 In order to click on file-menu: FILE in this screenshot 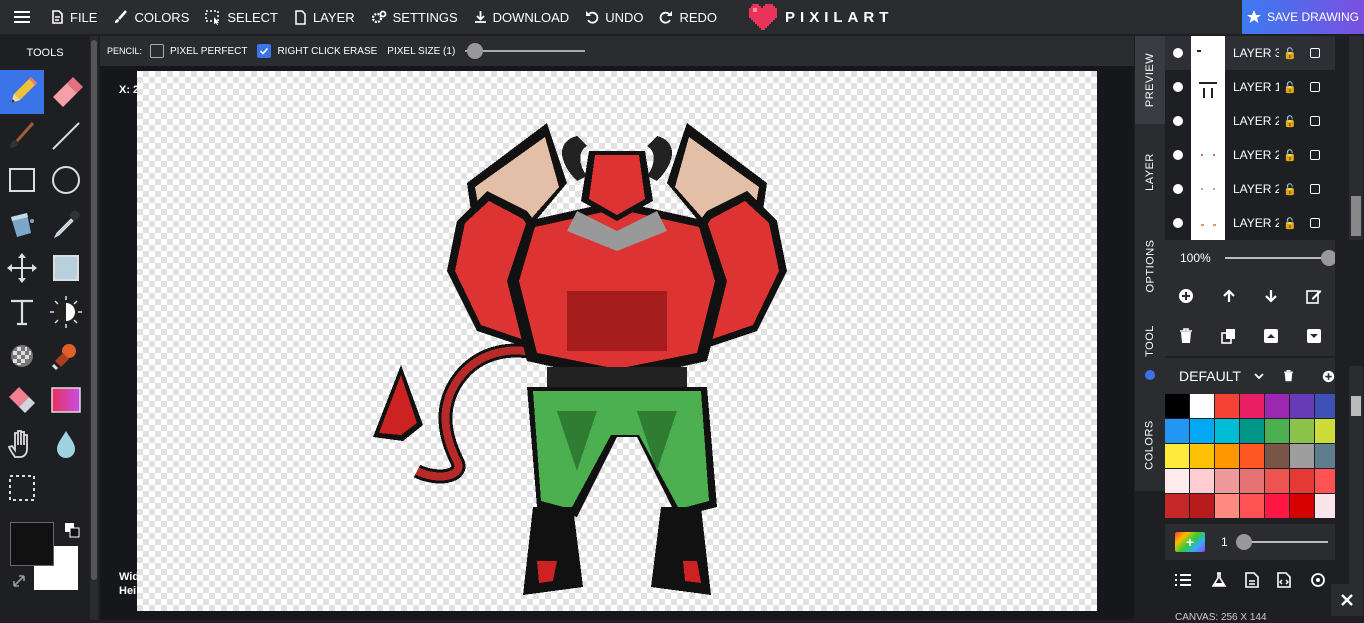, I will do `click(73, 17)`.